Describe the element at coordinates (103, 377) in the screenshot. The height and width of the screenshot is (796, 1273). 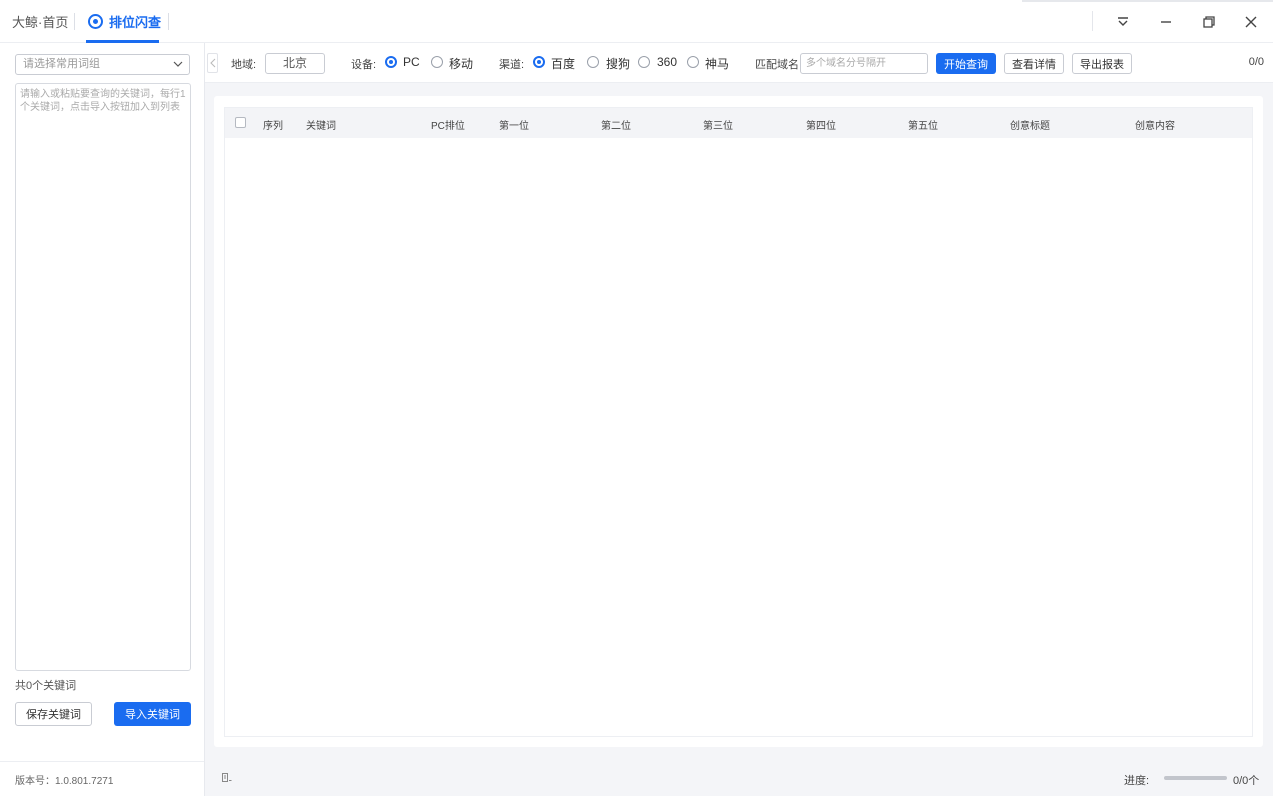
I see `keyword-textarea: 请输入或粘贴要查询的关键词，每行1个关键词，点击导入按钮加入到列表` at that location.